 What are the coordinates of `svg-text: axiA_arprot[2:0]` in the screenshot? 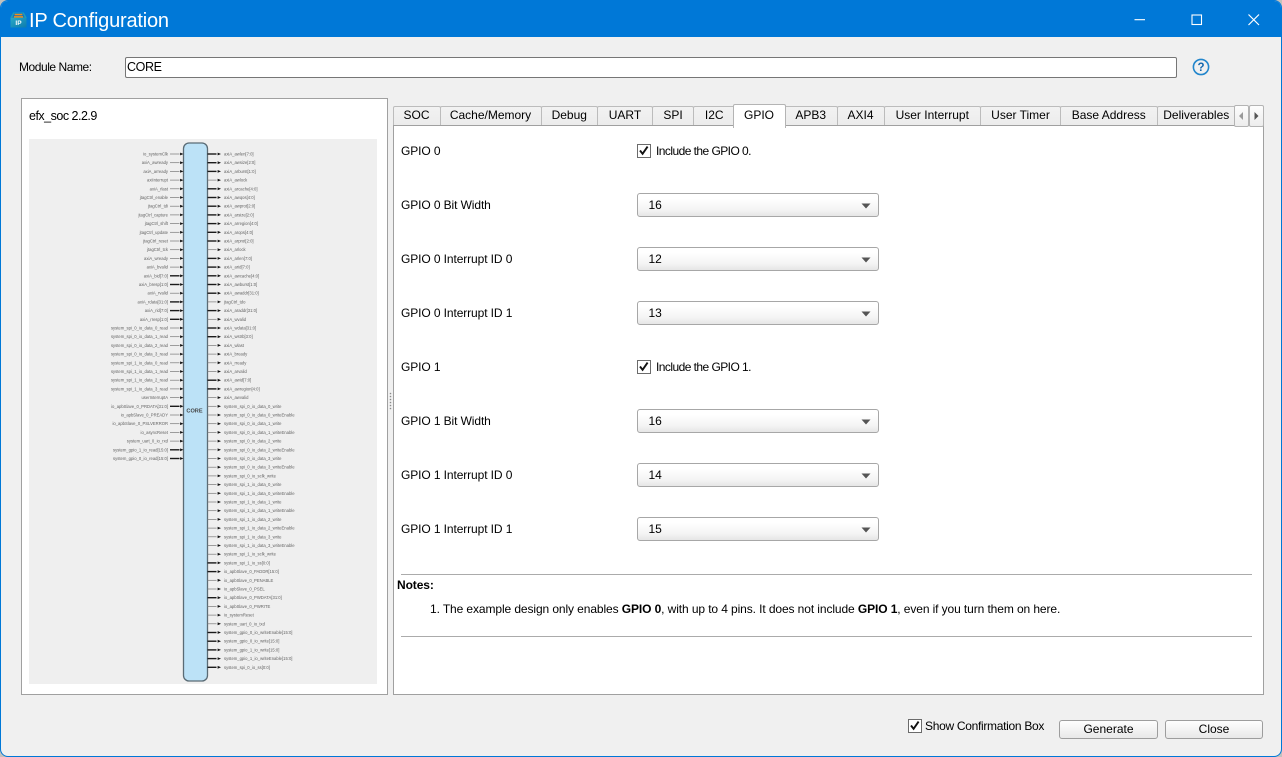 It's located at (239, 241).